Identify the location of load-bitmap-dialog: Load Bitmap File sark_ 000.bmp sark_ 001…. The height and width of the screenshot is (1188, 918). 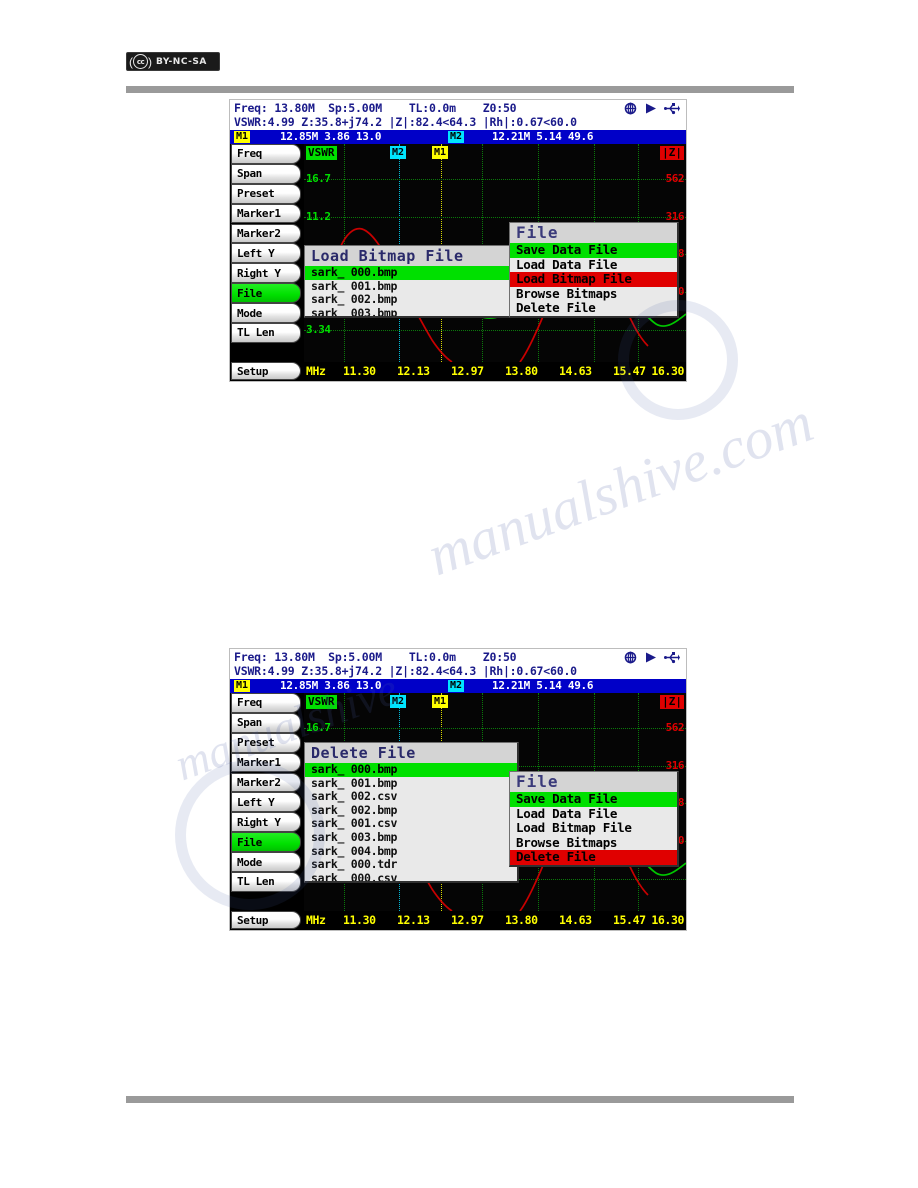
(411, 281).